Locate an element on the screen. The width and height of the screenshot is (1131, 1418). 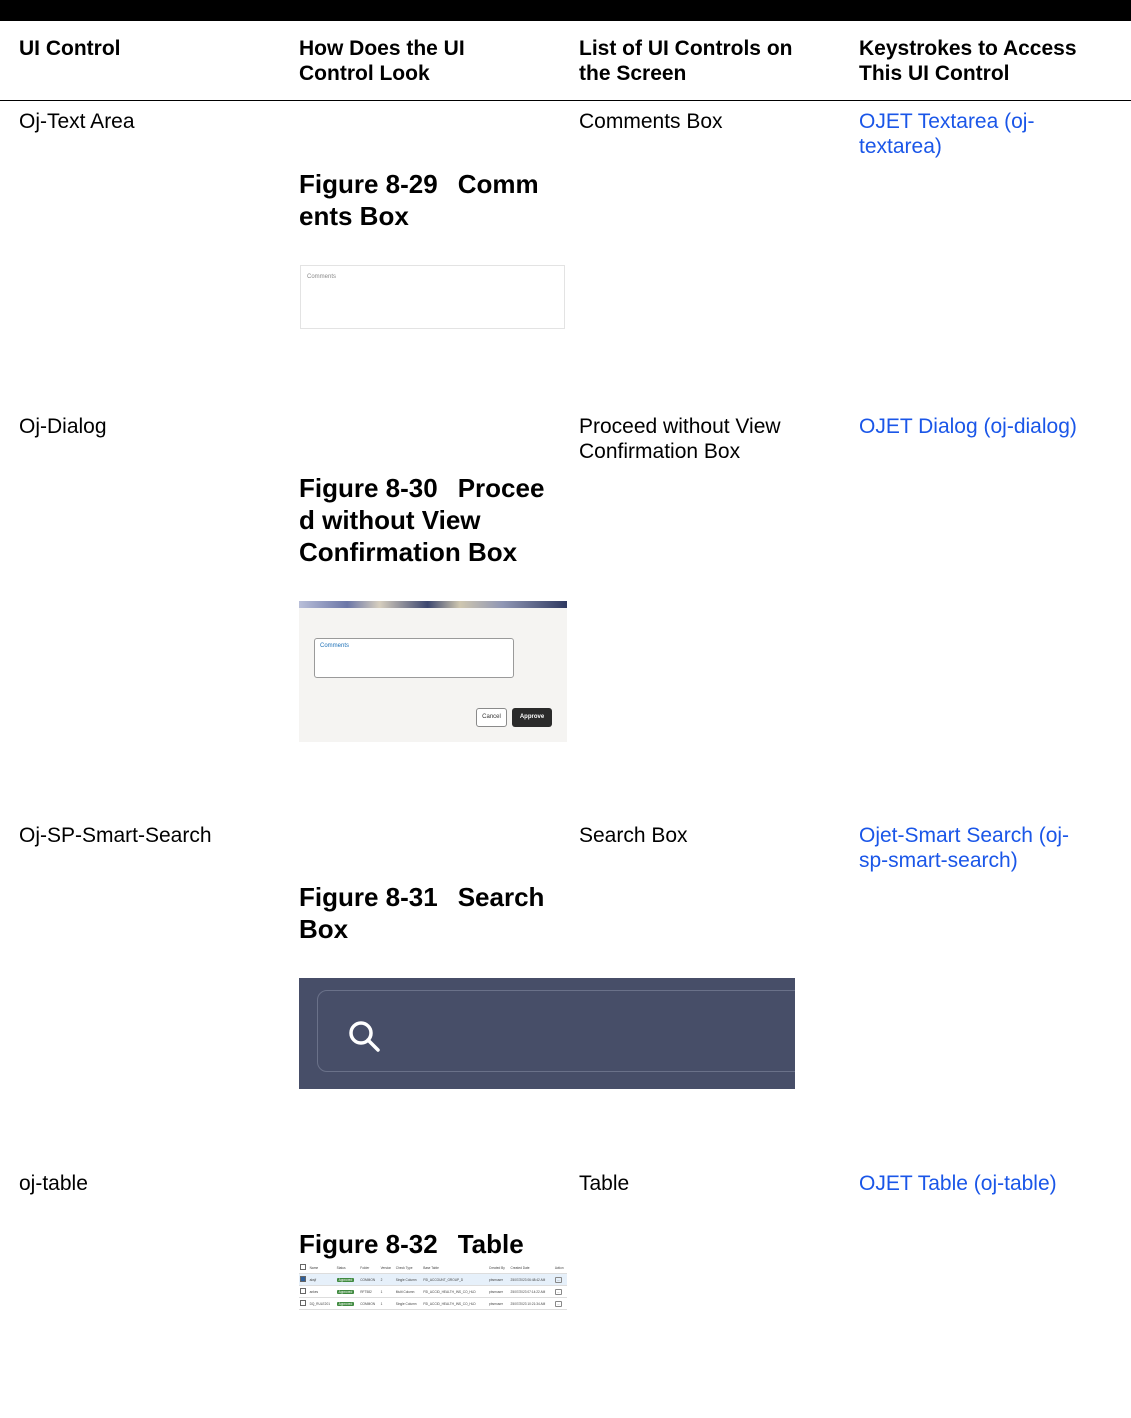
header-divider is located at coordinates (565, 100).